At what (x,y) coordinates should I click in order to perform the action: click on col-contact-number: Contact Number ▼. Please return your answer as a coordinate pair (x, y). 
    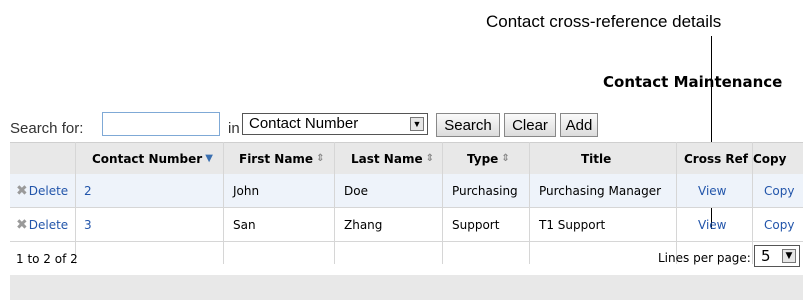
    Looking at the image, I should click on (152, 158).